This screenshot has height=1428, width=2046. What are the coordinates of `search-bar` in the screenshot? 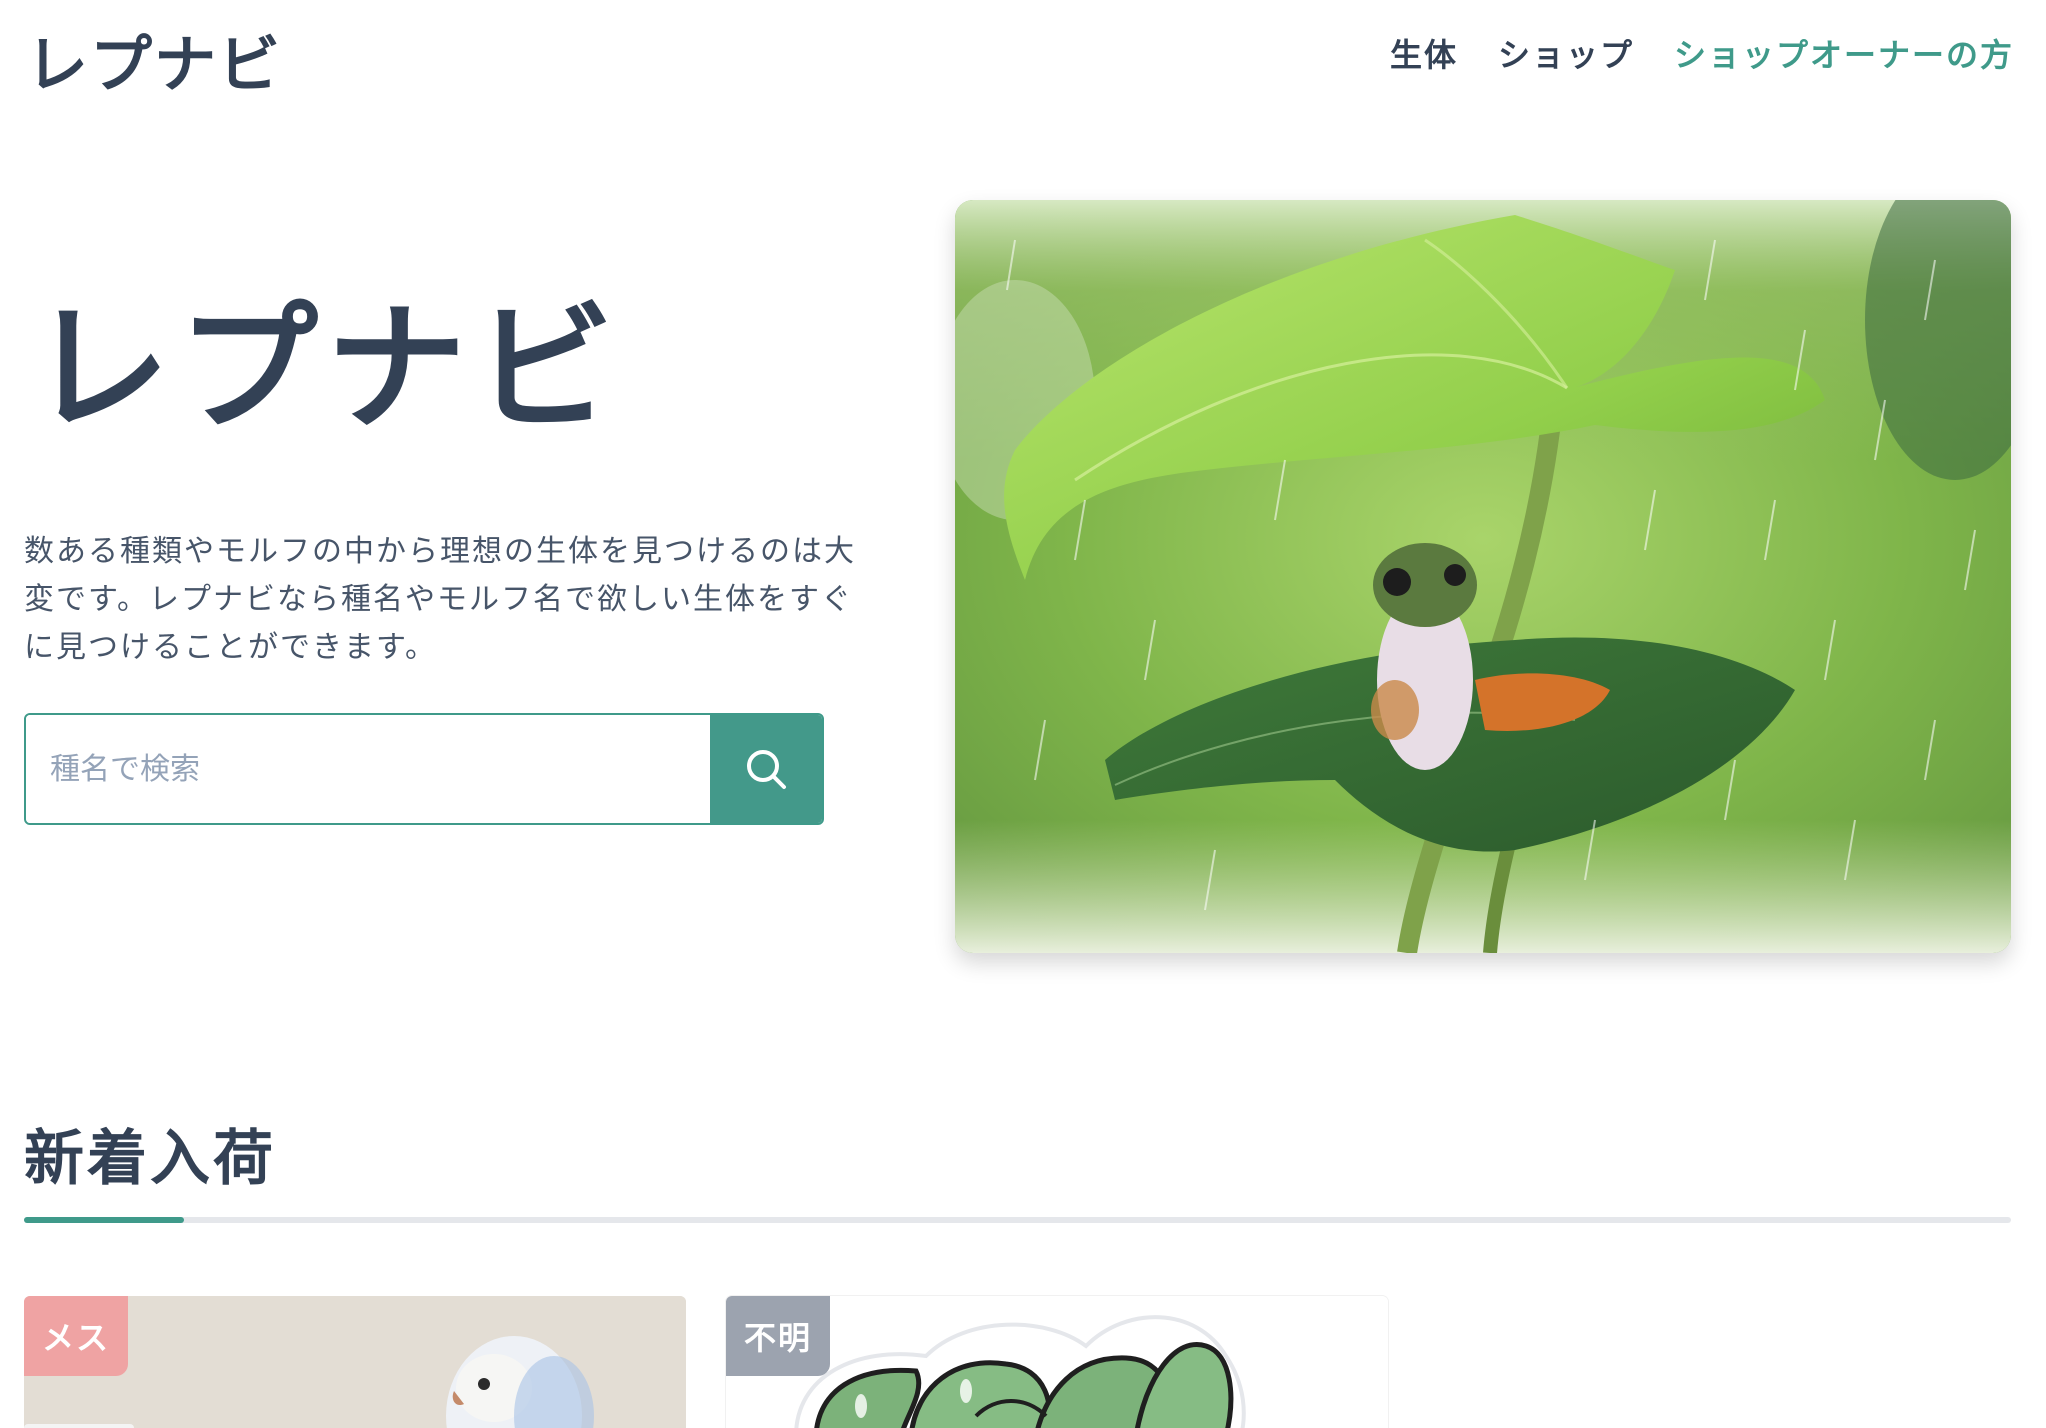 It's located at (424, 769).